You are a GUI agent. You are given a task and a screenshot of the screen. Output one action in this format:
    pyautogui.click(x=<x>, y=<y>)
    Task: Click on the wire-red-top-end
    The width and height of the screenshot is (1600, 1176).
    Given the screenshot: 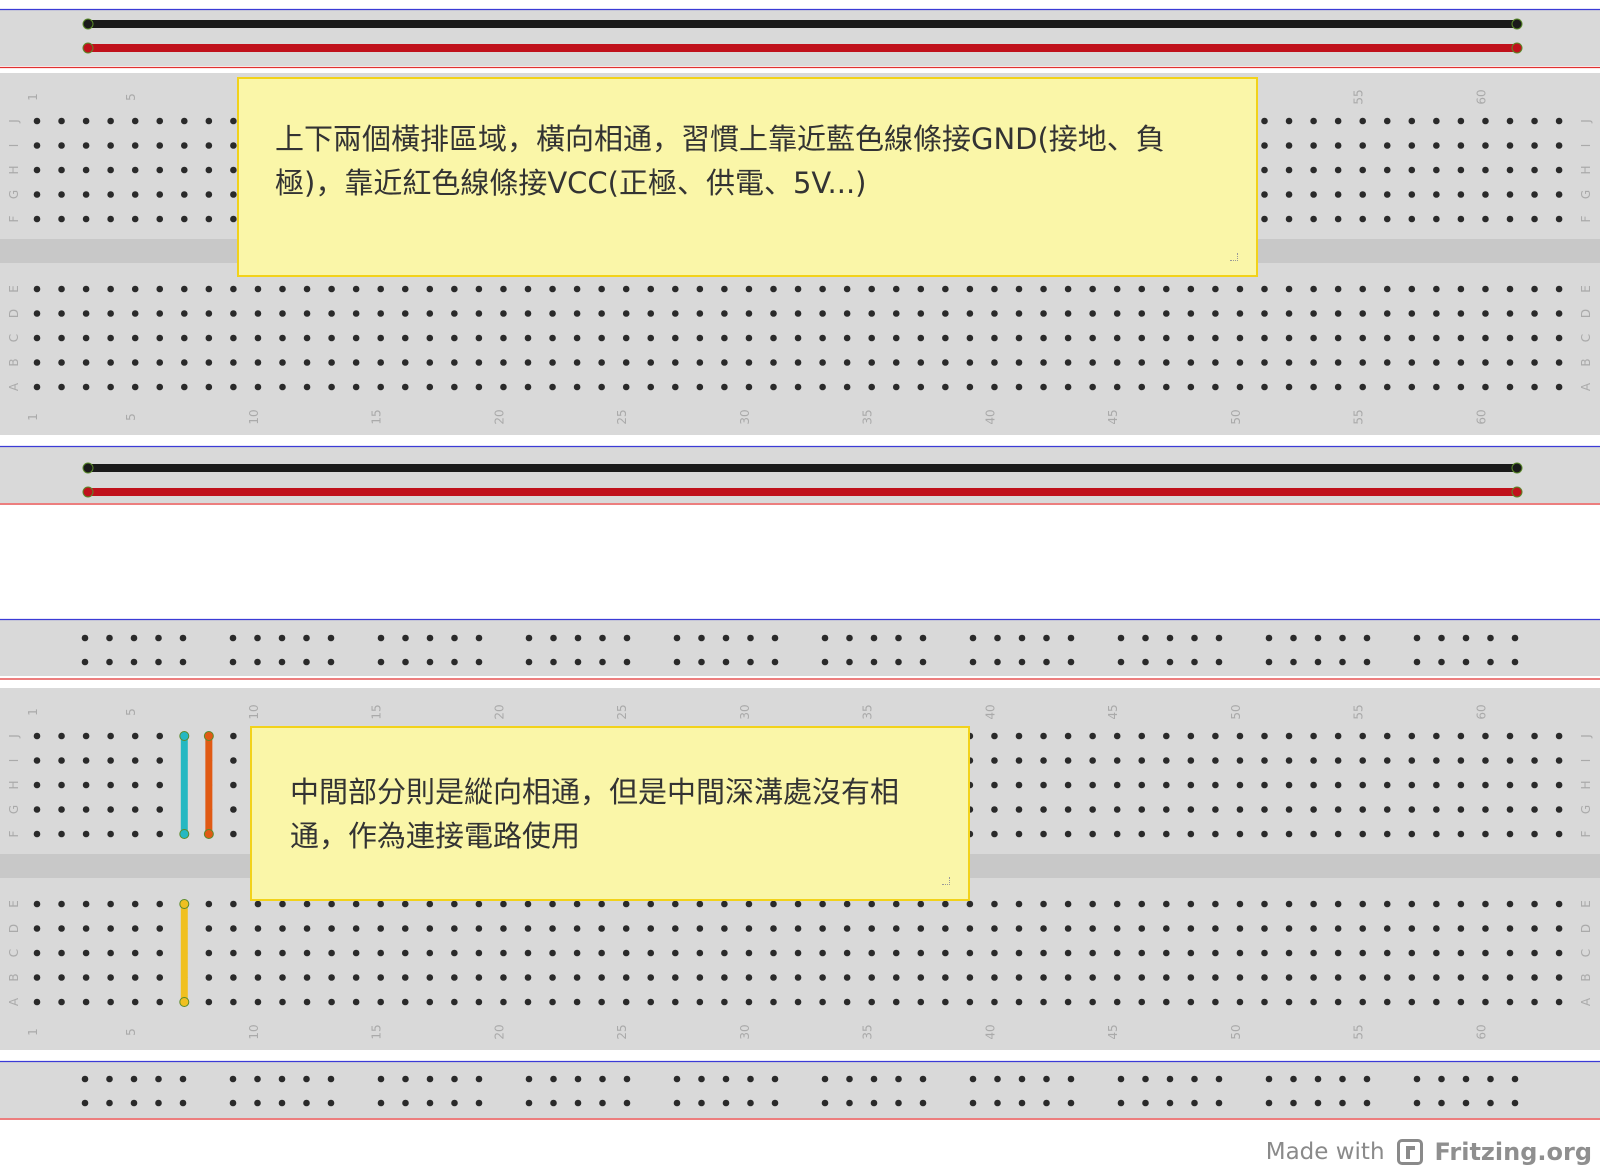 What is the action you would take?
    pyautogui.click(x=1517, y=48)
    